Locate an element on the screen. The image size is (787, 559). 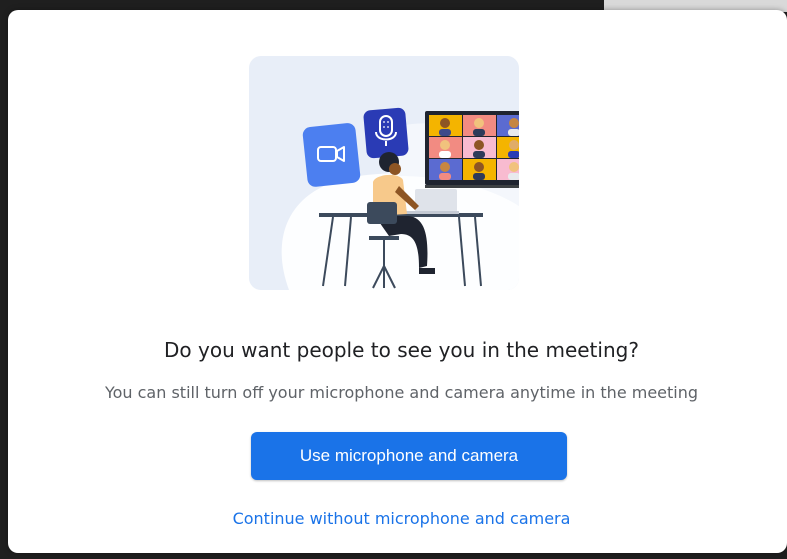
meeting-illustration is located at coordinates (384, 173).